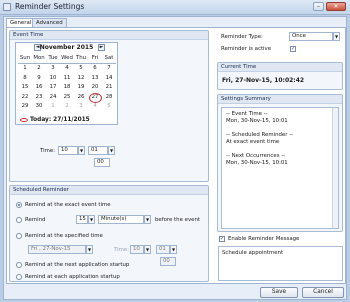  Describe the element at coordinates (39, 107) in the screenshot. I see `calendar-day: 30` at that location.